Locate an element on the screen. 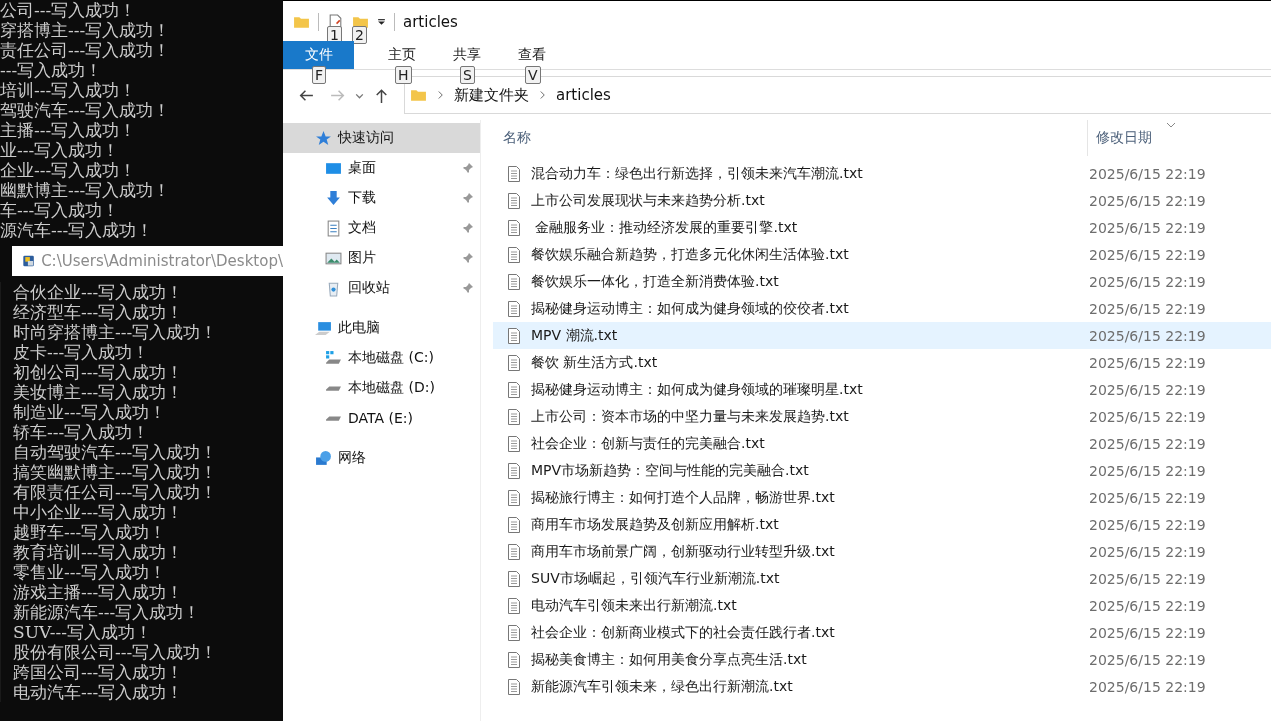 The width and height of the screenshot is (1271, 721). file-row: MPV市场新趋势：空间与性能的完美融合.txt 2025/6/15 22:19 is located at coordinates (882, 470).